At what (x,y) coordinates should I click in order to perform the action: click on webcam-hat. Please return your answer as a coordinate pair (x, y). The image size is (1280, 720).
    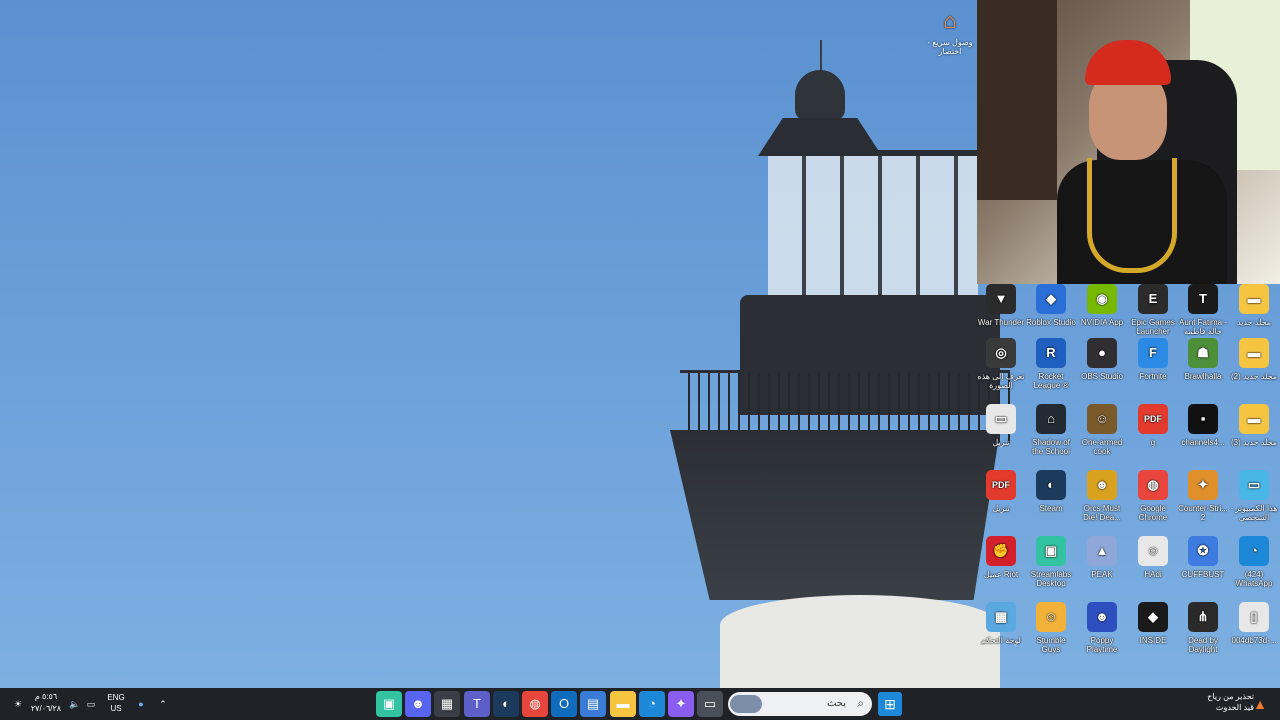
    Looking at the image, I should click on (1128, 62).